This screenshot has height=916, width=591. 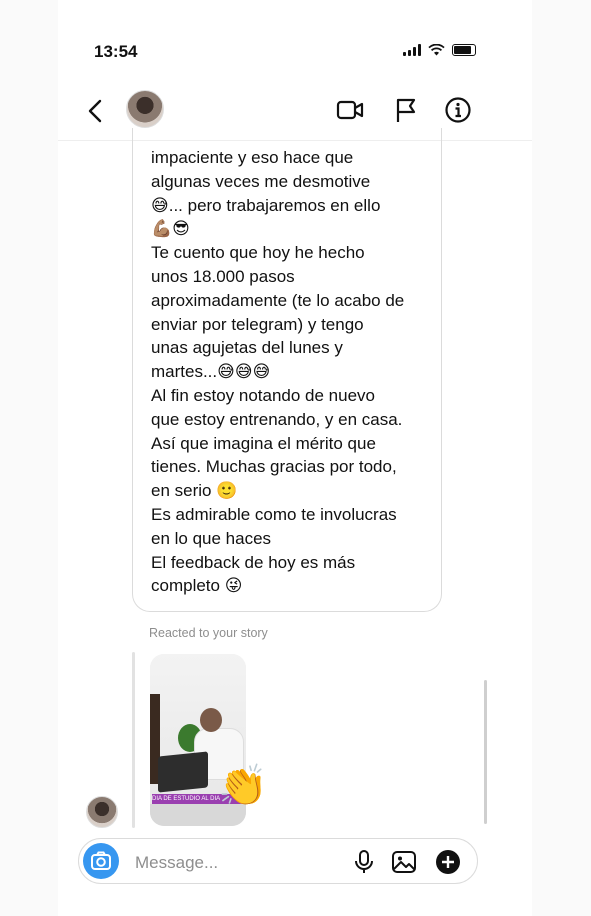 What do you see at coordinates (266, 205) in the screenshot?
I see `message-line: 😅... pero trabajaremos en ello` at bounding box center [266, 205].